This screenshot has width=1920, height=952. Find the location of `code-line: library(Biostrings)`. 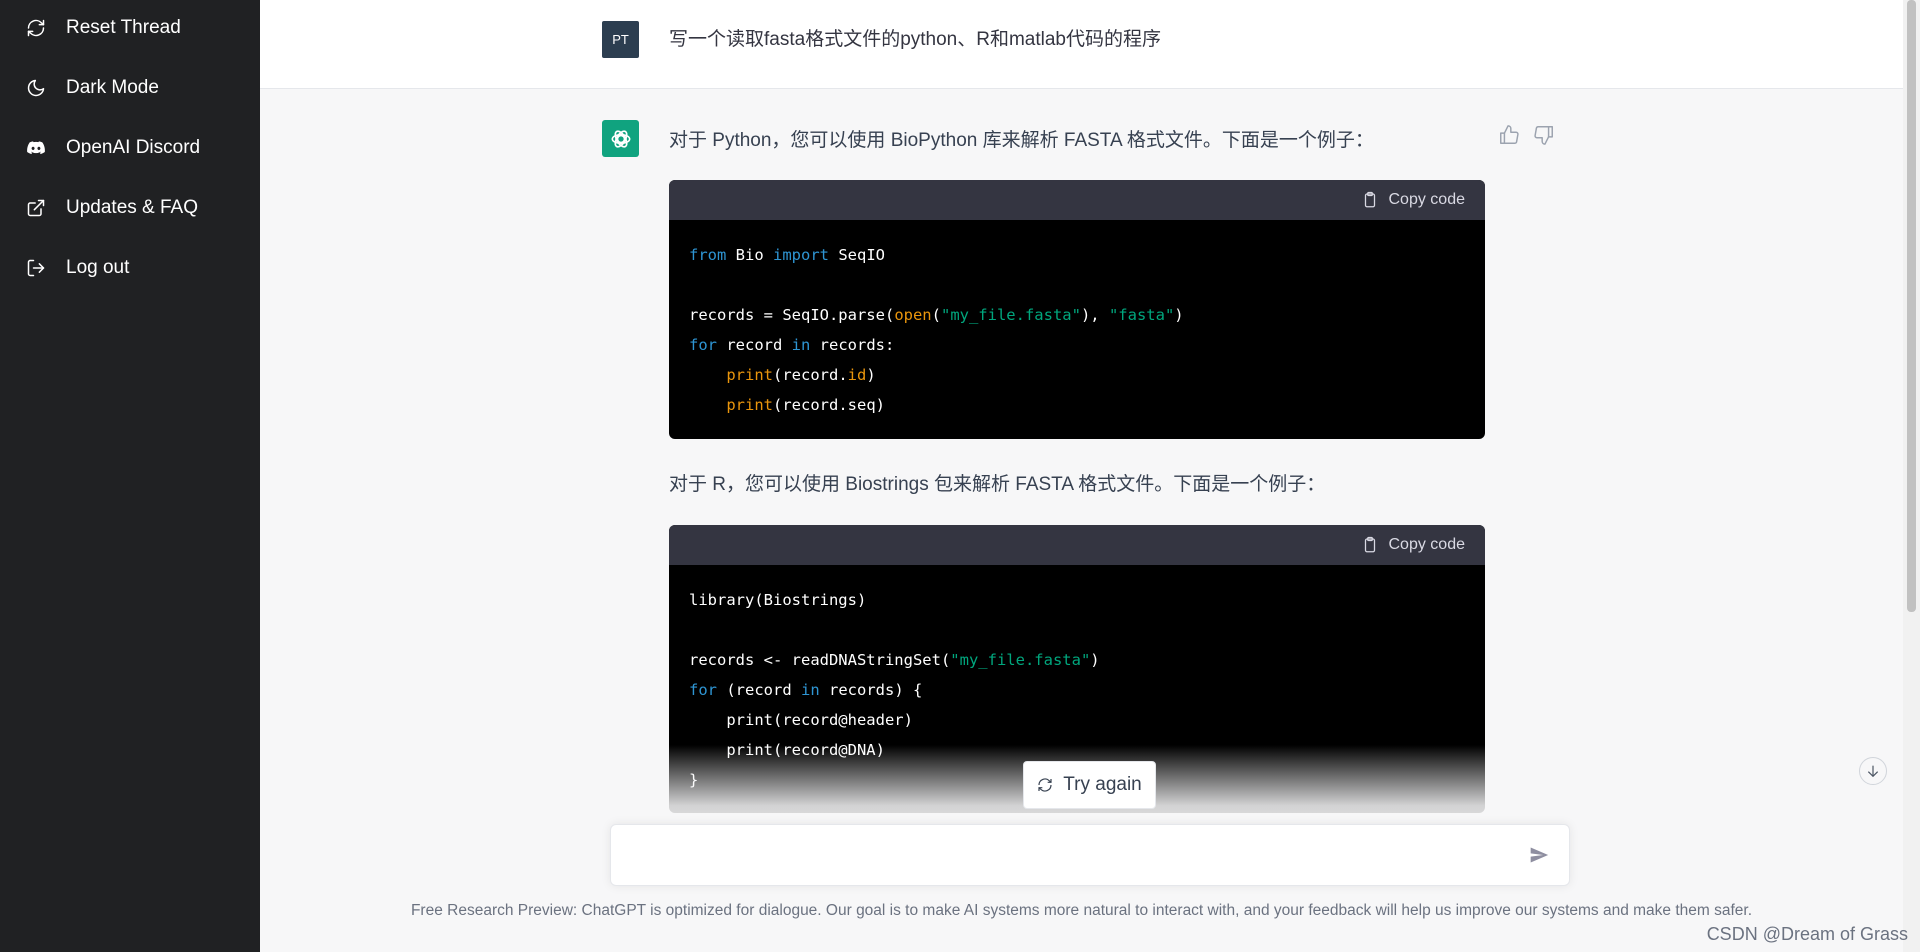

code-line: library(Biostrings) is located at coordinates (778, 600).